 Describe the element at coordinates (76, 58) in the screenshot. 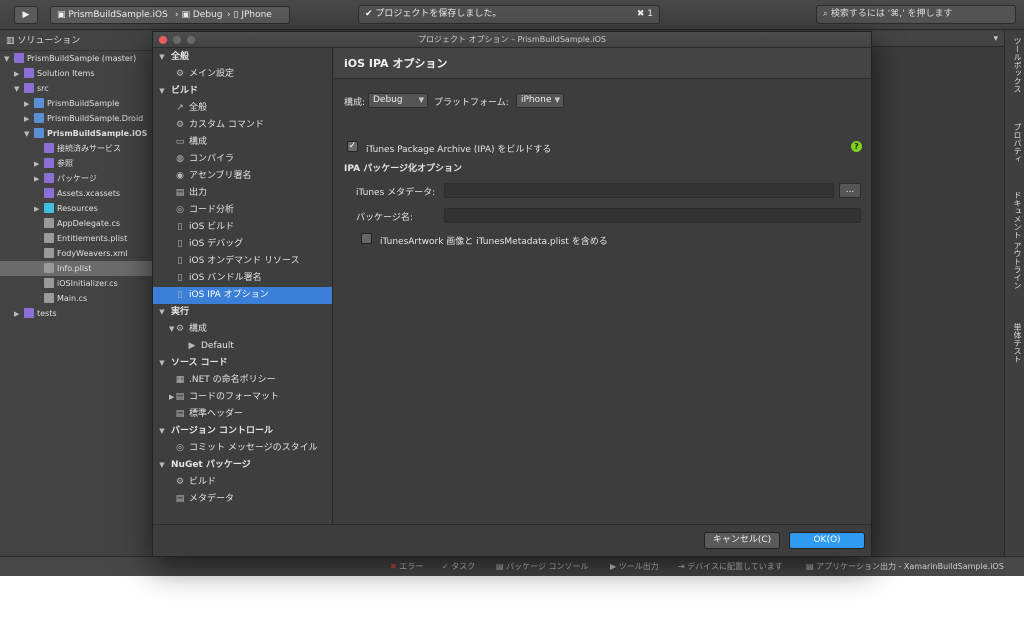

I see `tree-item: ▼ PrismBuildSample (master)` at that location.